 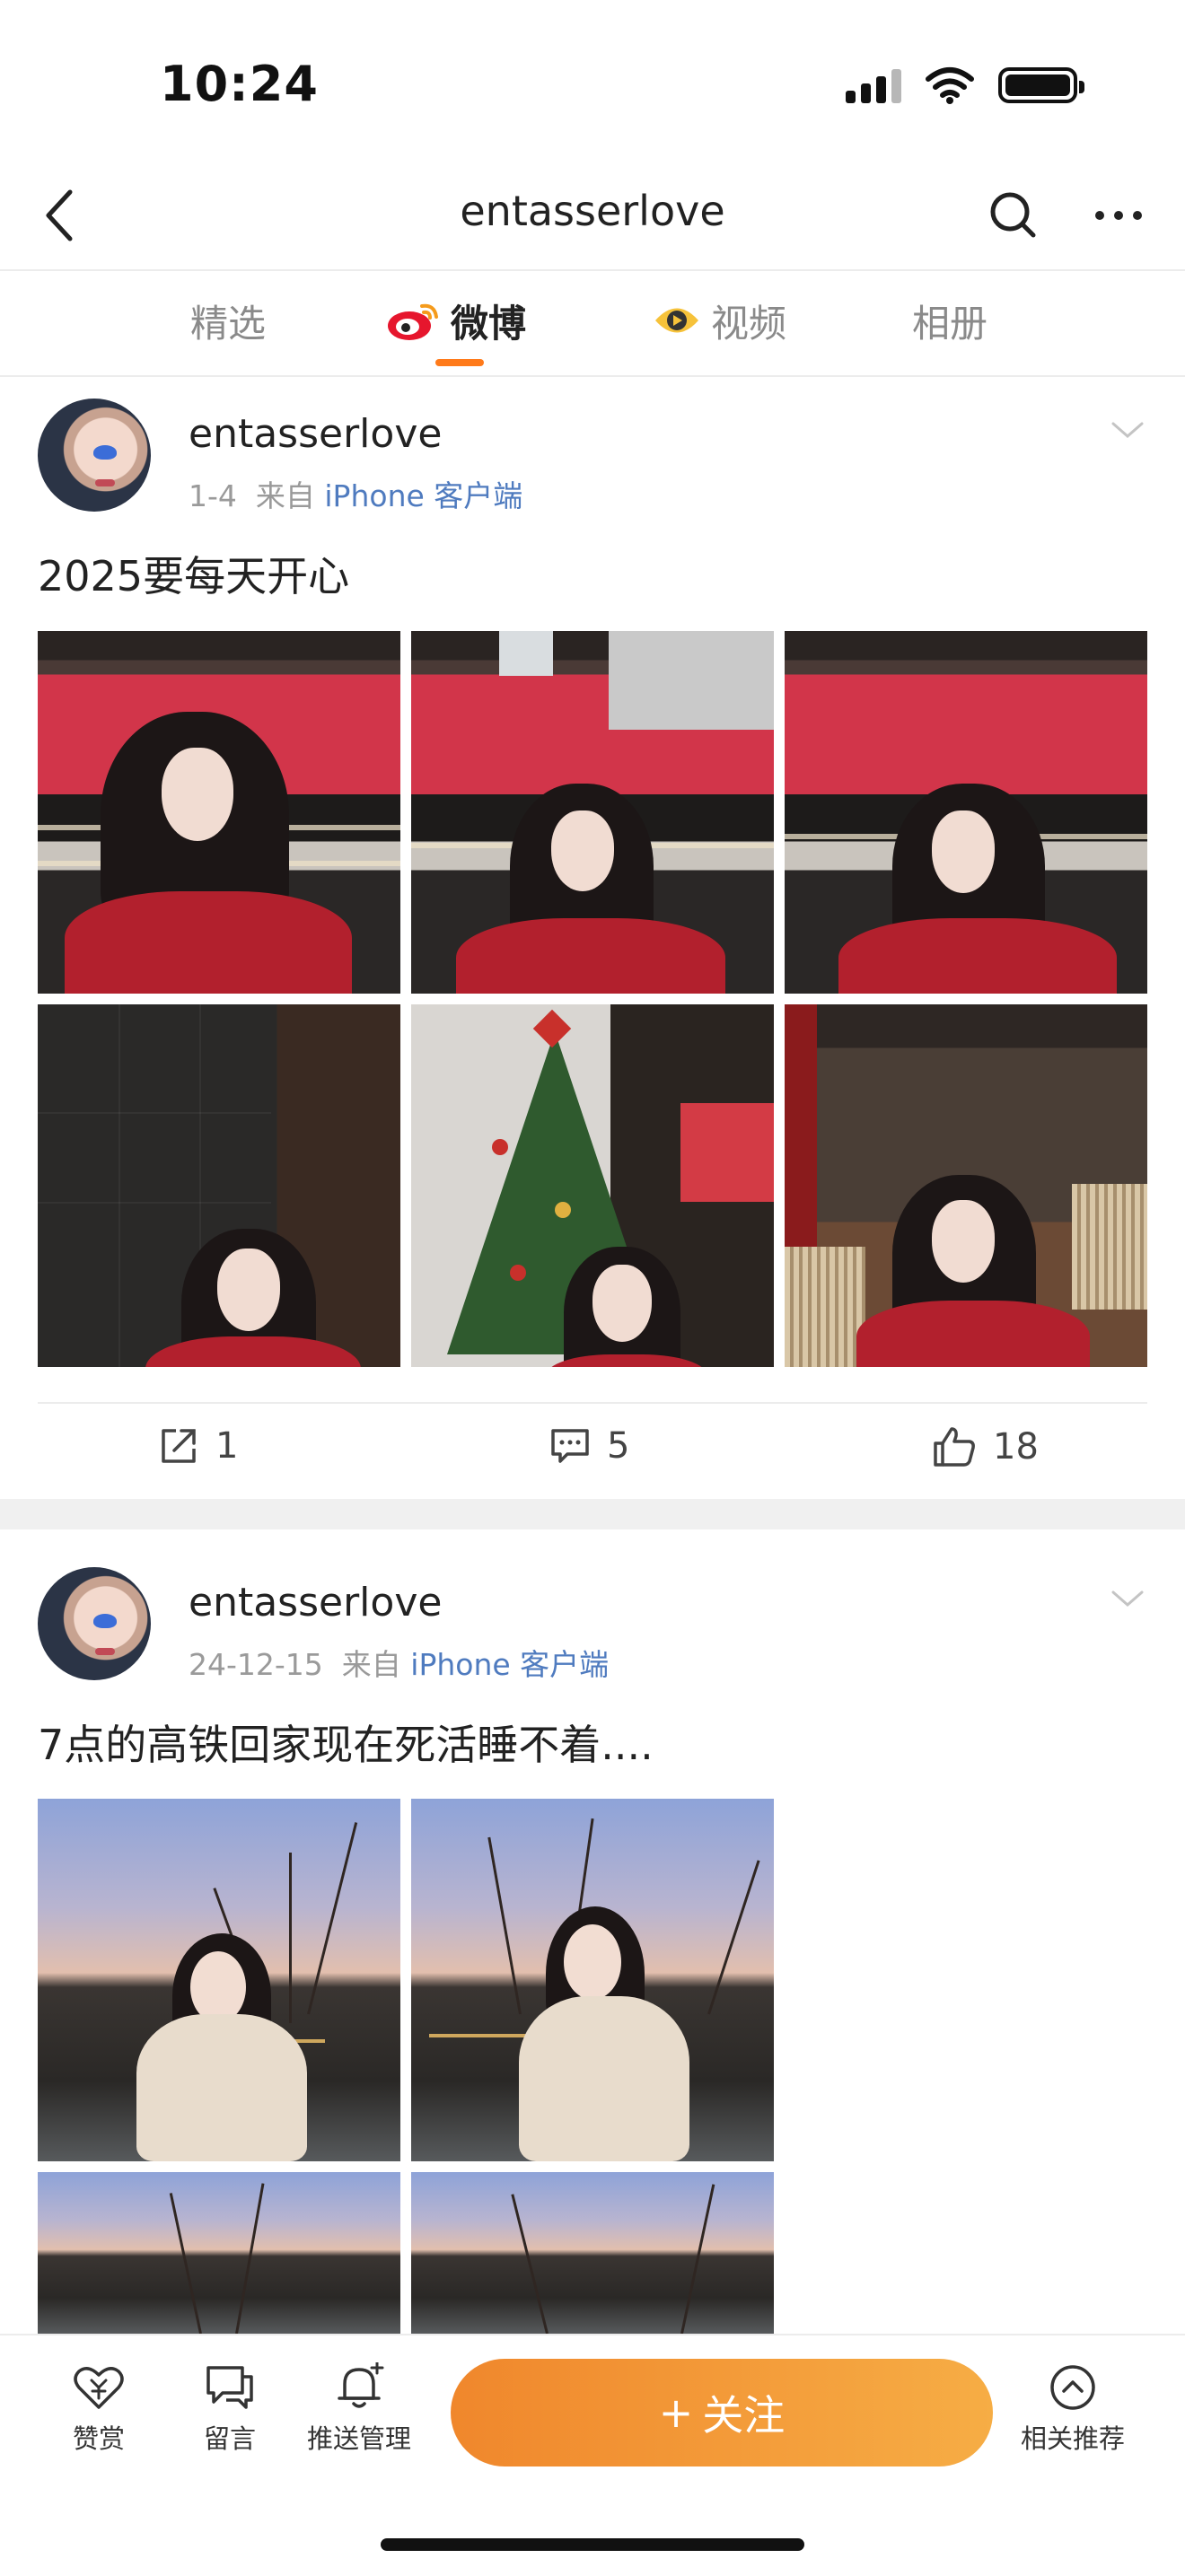 What do you see at coordinates (570, 1446) in the screenshot?
I see `comment-icon` at bounding box center [570, 1446].